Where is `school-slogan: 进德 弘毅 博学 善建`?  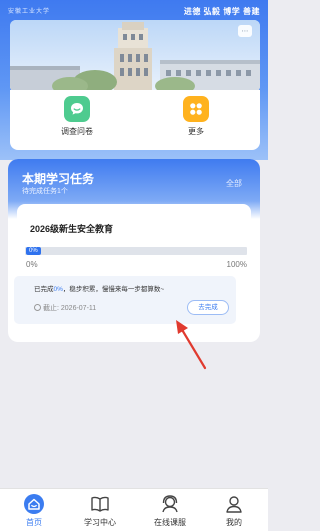
school-slogan: 进德 弘毅 博学 善建 is located at coordinates (221, 11).